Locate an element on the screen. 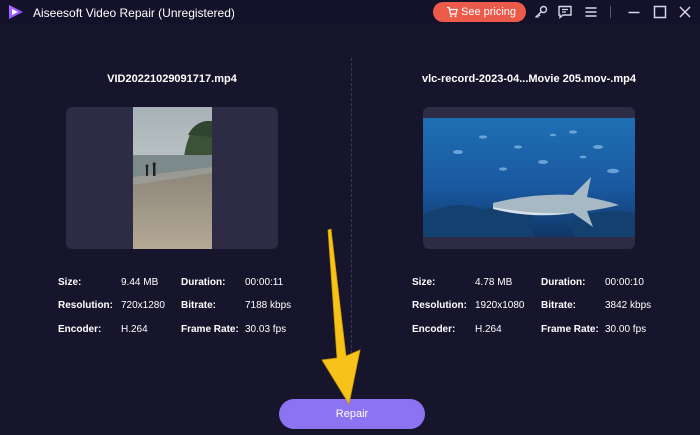  left-encoder-value: H.264 is located at coordinates (134, 329).